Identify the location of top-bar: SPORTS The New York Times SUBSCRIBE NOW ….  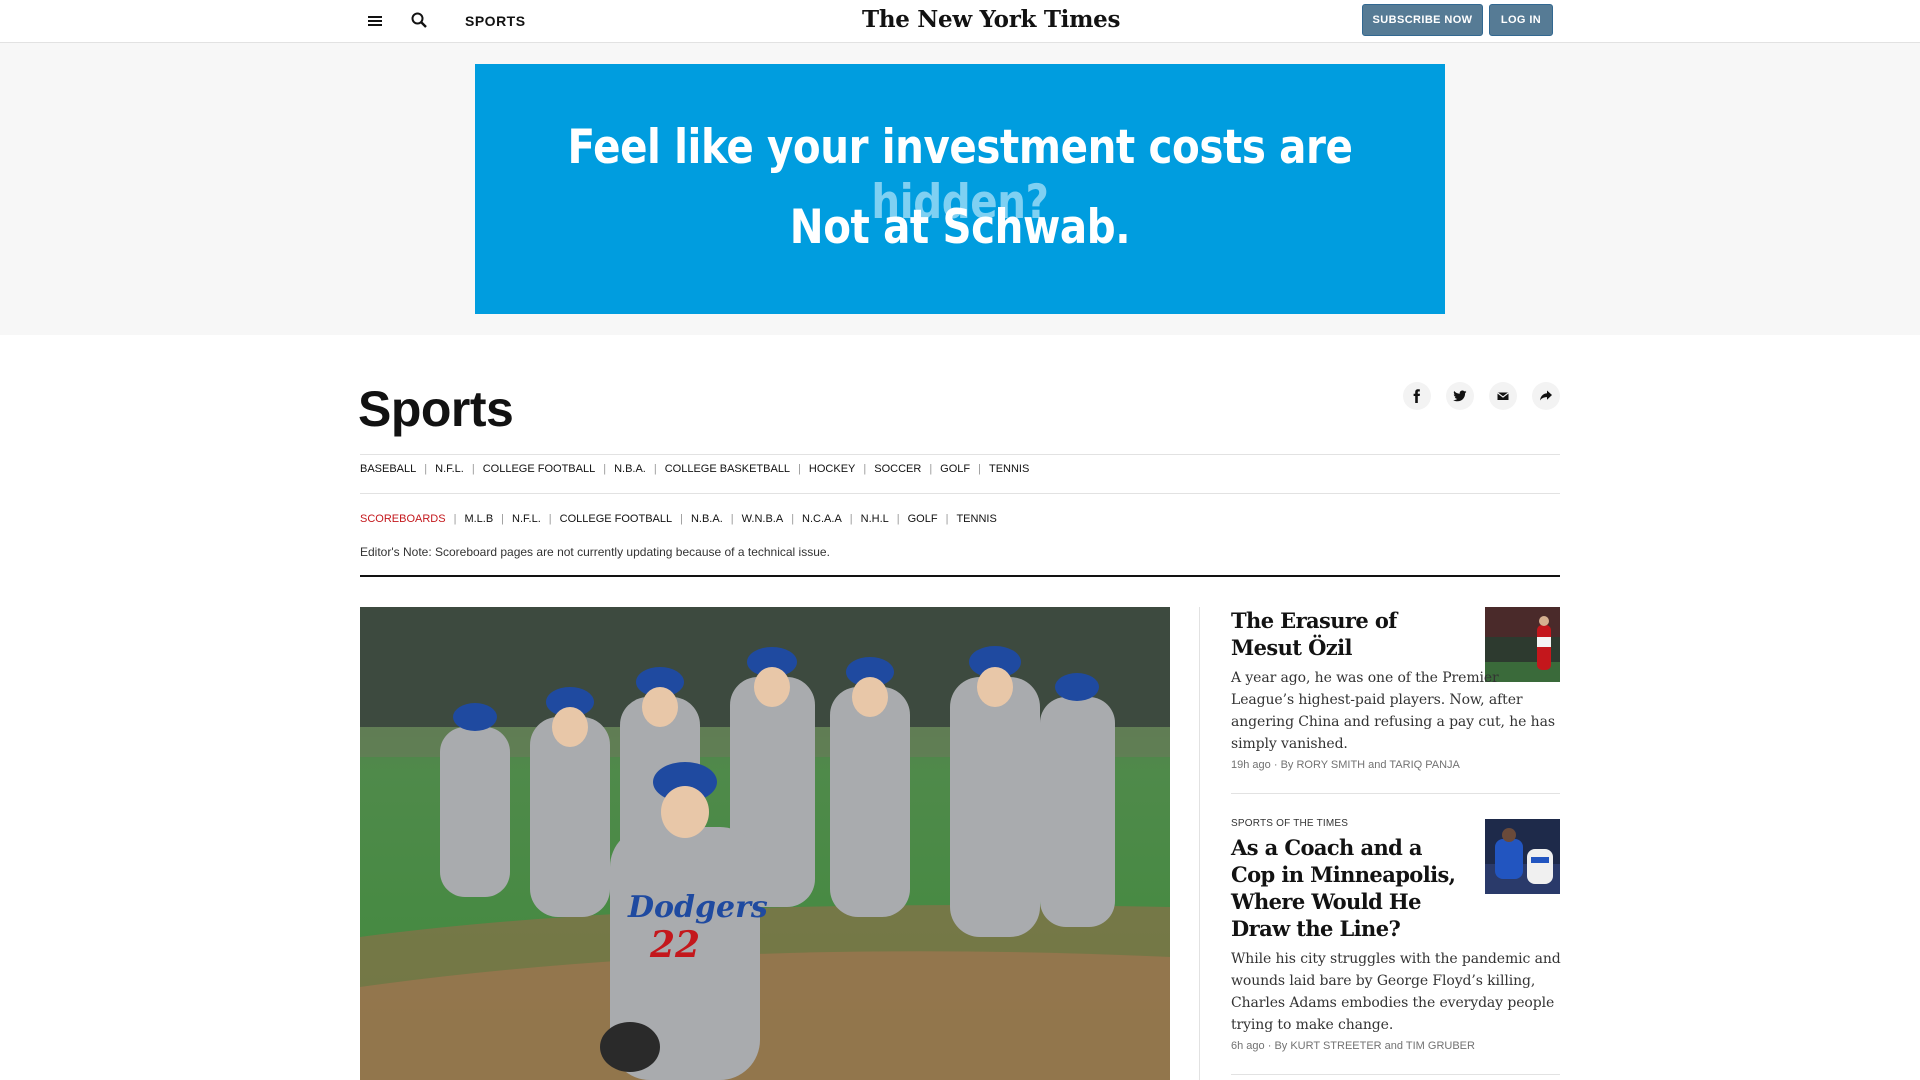
(960, 21).